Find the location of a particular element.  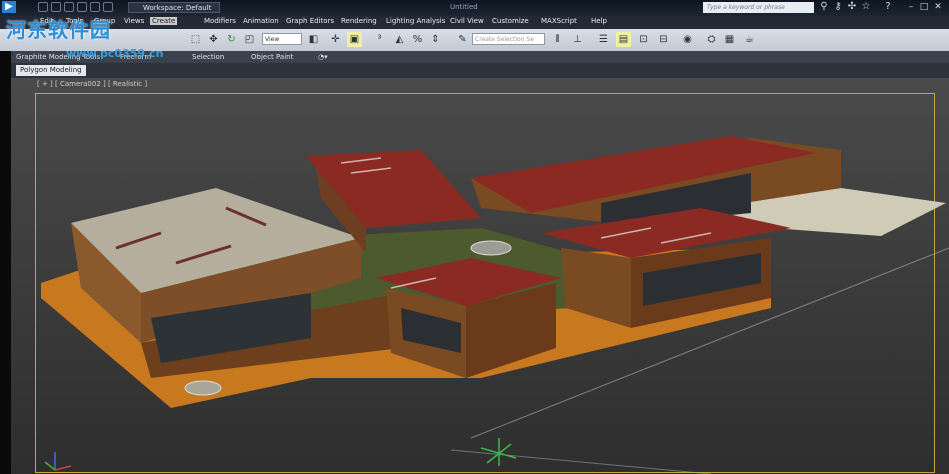

edit-named-selection-icon: ✎ is located at coordinates (462, 39).